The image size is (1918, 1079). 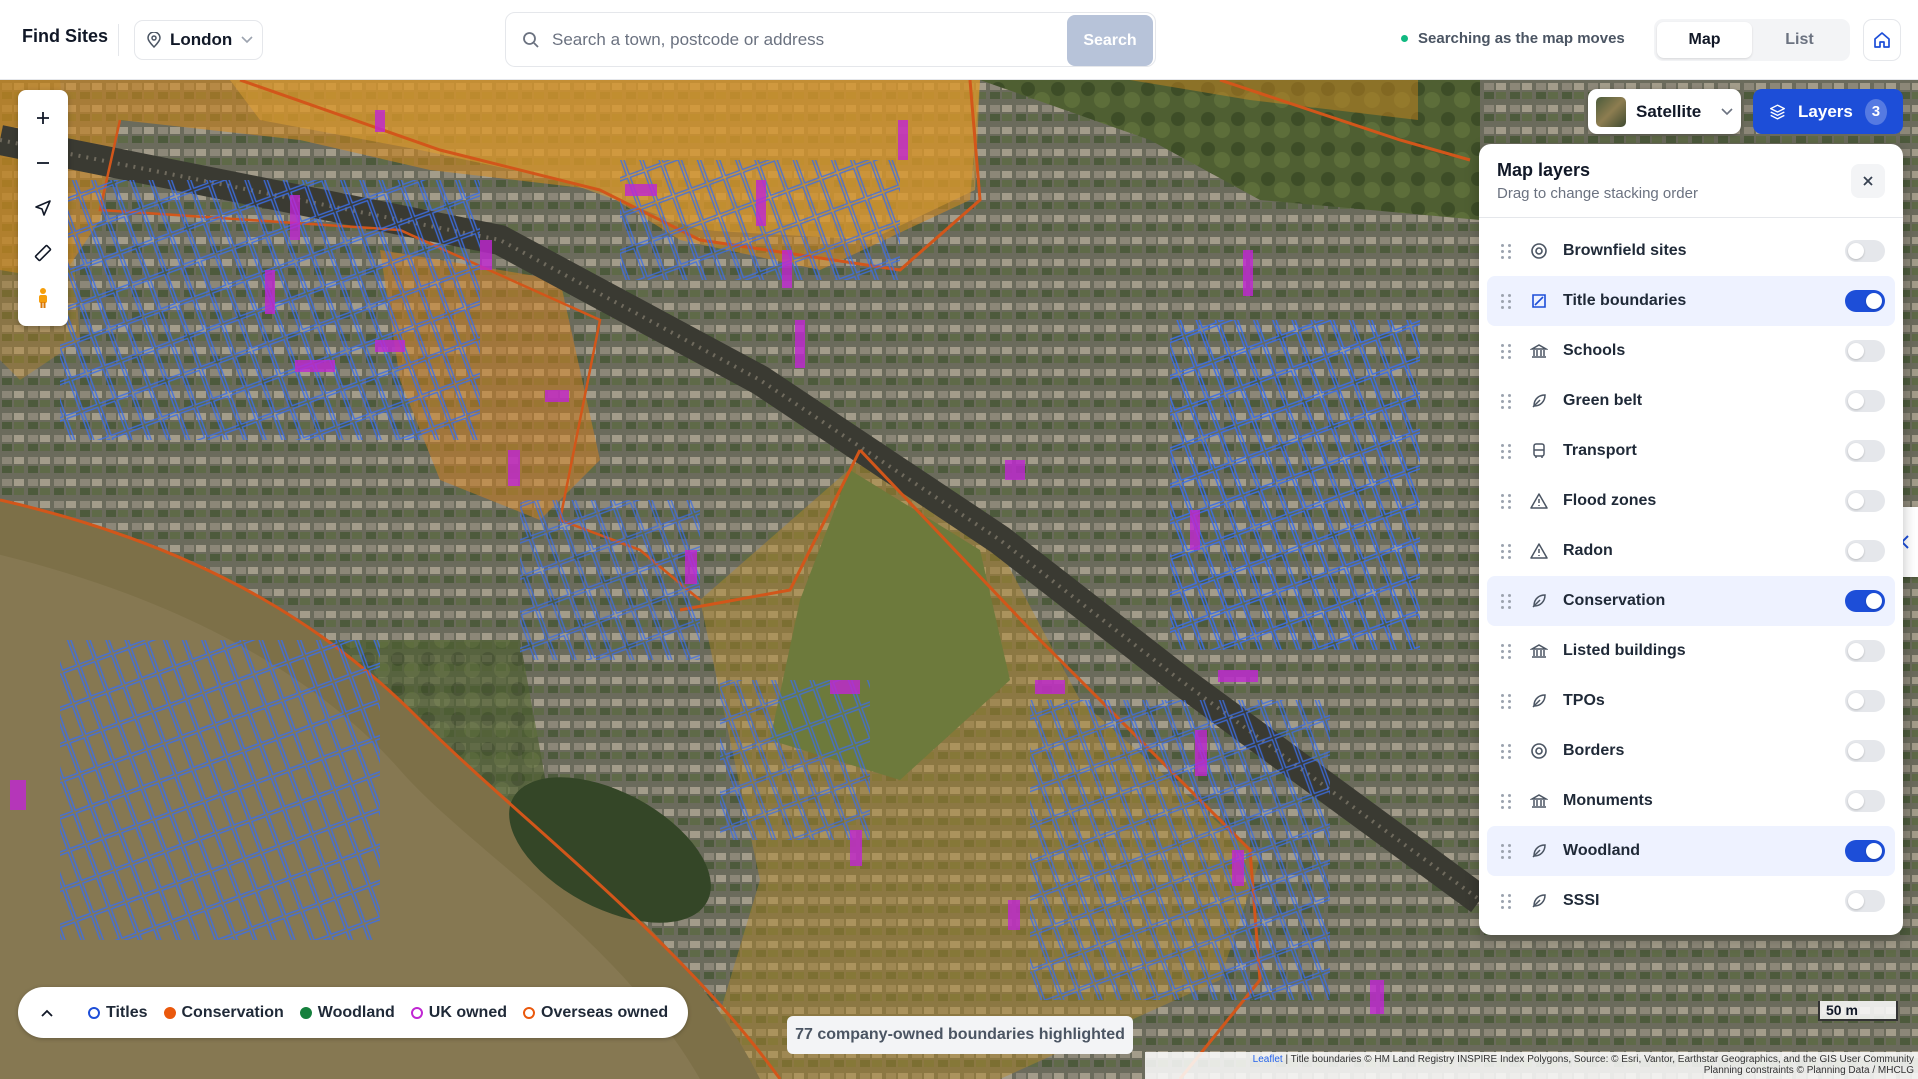 I want to click on layer-toggle-borders, so click(x=1865, y=751).